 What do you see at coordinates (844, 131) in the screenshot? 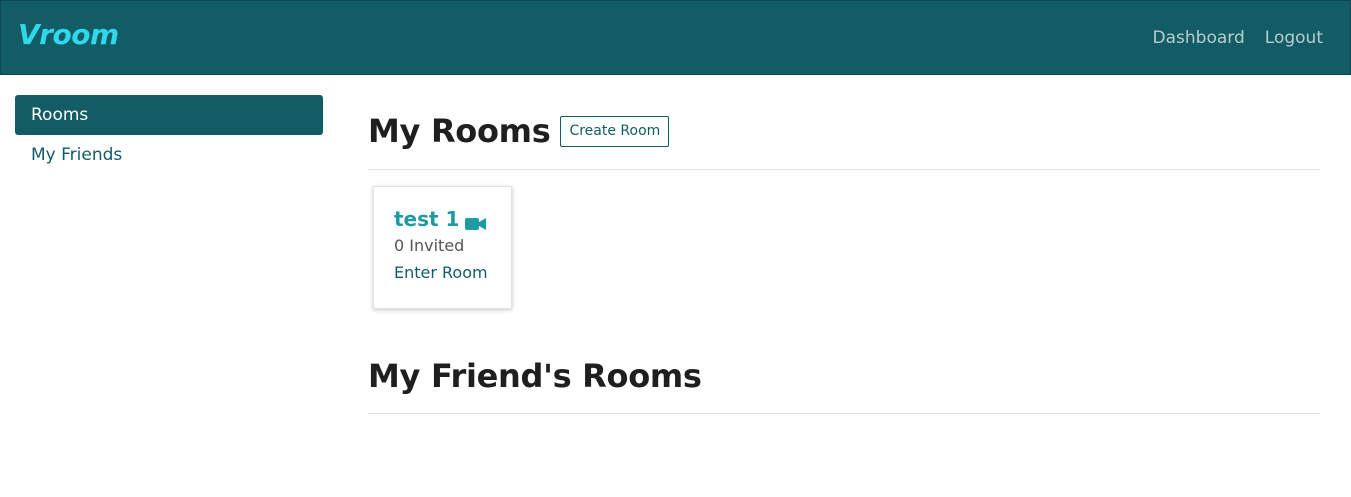
I see `my-rooms-header: My Rooms Create Room` at bounding box center [844, 131].